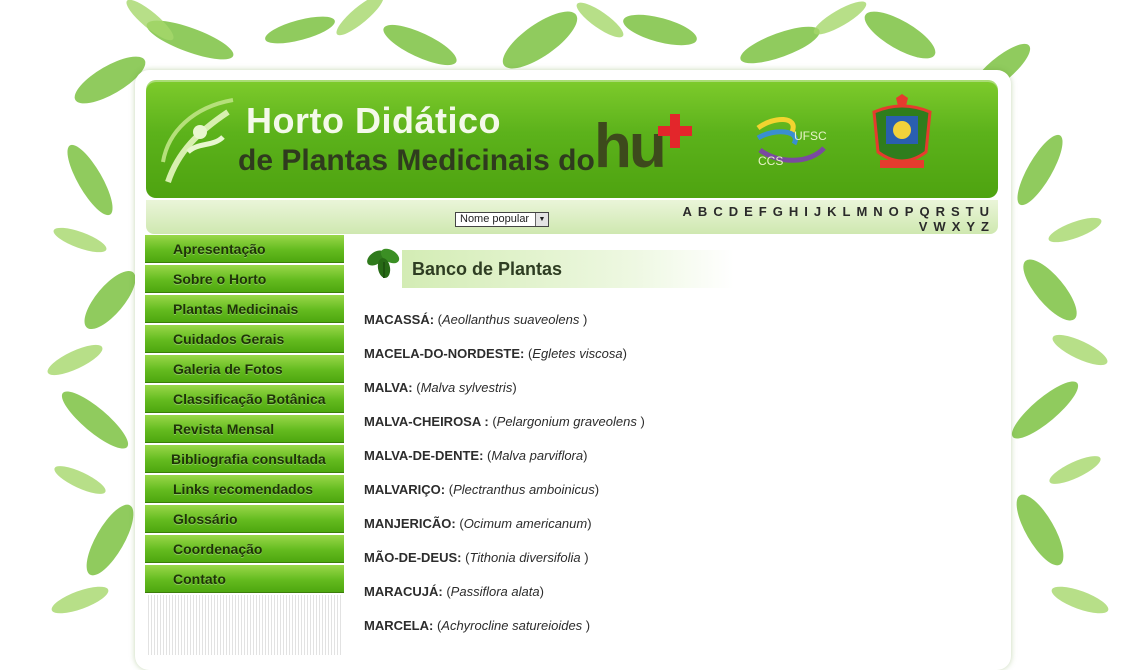 Image resolution: width=1147 pixels, height=670 pixels. I want to click on letter-link-j: J, so click(817, 211).